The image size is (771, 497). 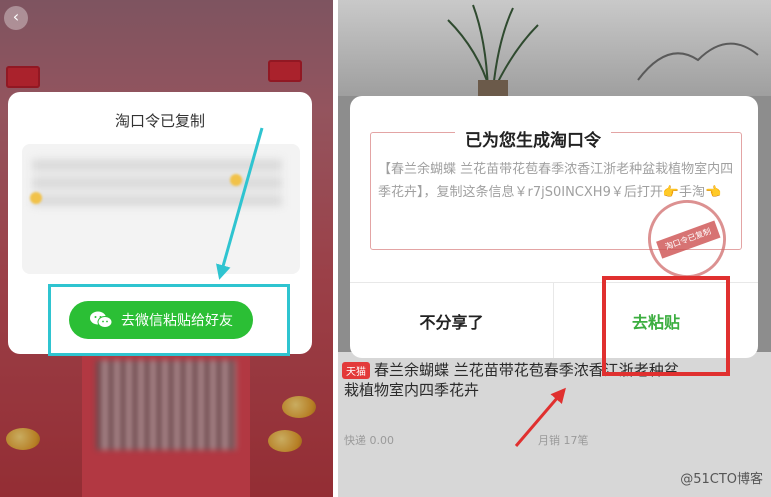 I want to click on paste-to-wechat-button: 去微信粘贴给好友, so click(x=161, y=320).